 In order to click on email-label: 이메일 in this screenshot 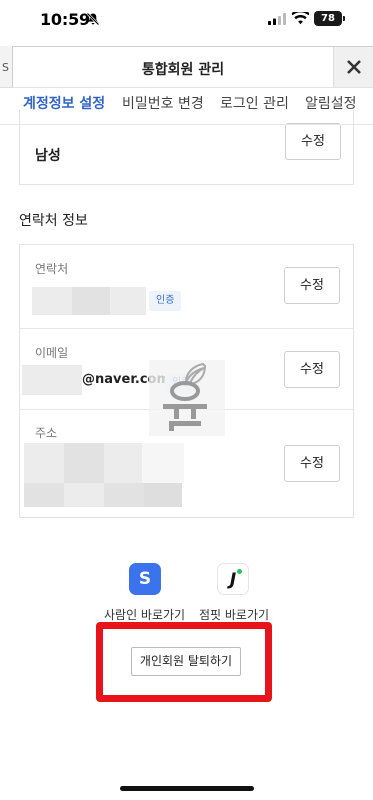, I will do `click(52, 353)`.